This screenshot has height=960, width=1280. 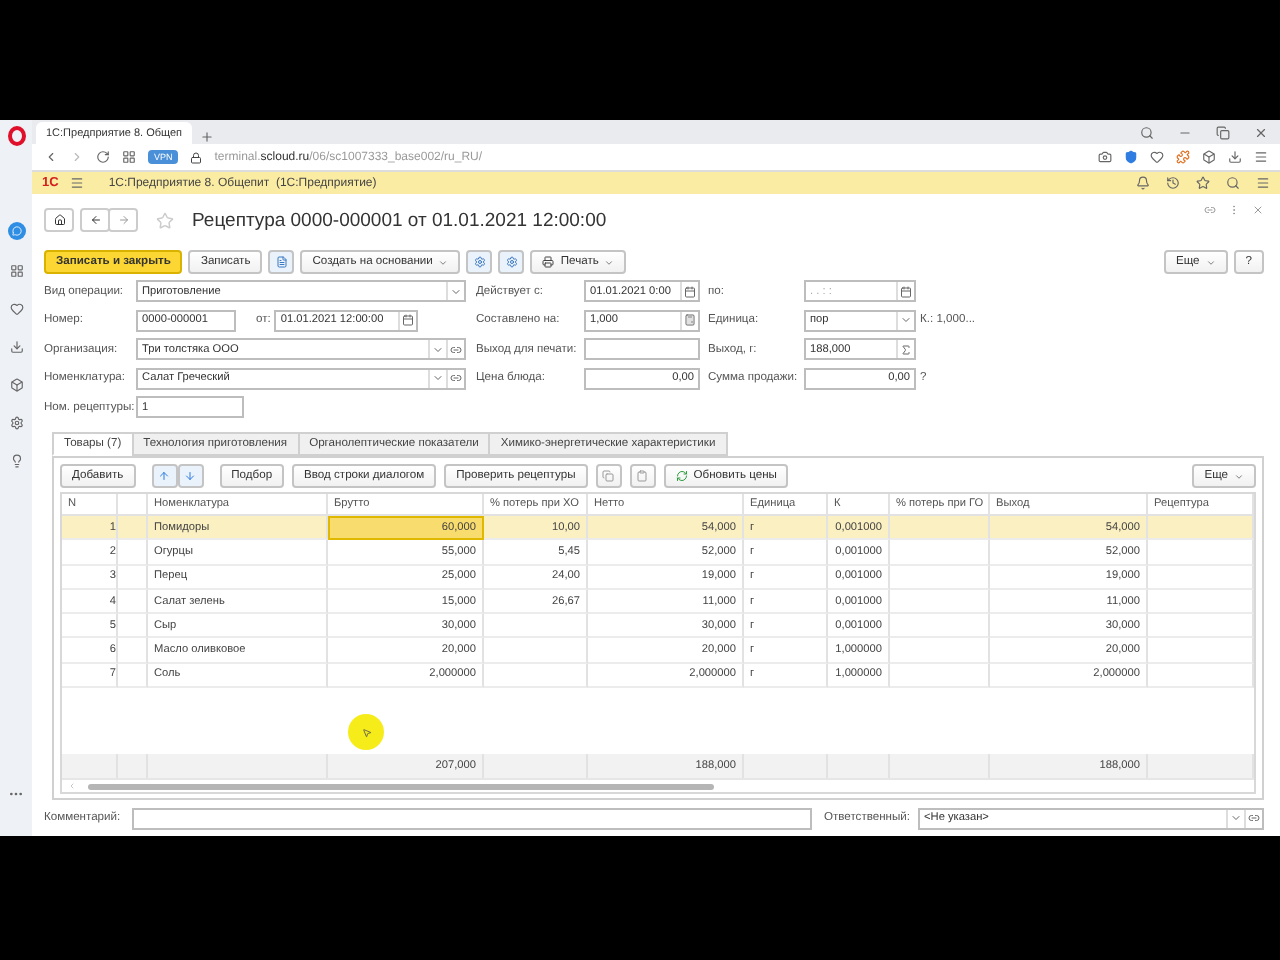 What do you see at coordinates (366, 732) in the screenshot?
I see `cursor-highlight-icon` at bounding box center [366, 732].